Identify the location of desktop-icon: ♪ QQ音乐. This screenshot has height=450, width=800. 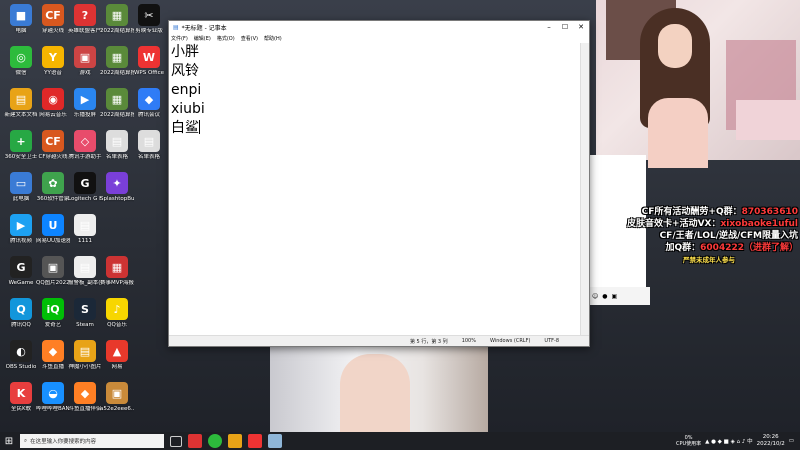
(117, 313).